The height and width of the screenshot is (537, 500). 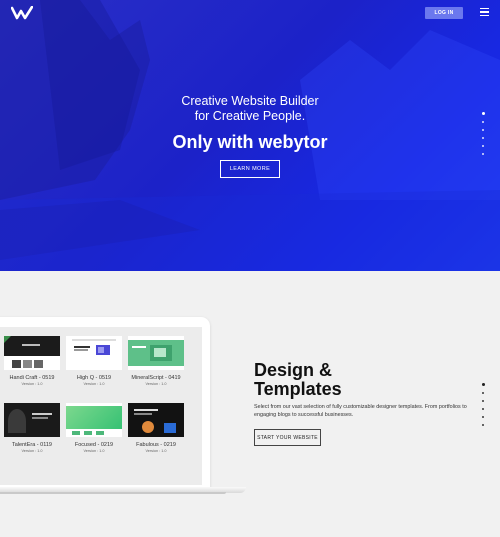 I want to click on template-card: Fabulous - 0219 Version : 1.0, so click(x=156, y=428).